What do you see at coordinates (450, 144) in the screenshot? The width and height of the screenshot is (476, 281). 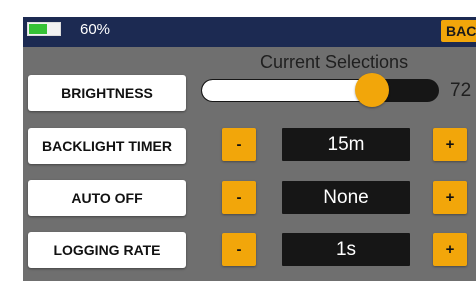 I see `backlight-timer-increase-button: +` at bounding box center [450, 144].